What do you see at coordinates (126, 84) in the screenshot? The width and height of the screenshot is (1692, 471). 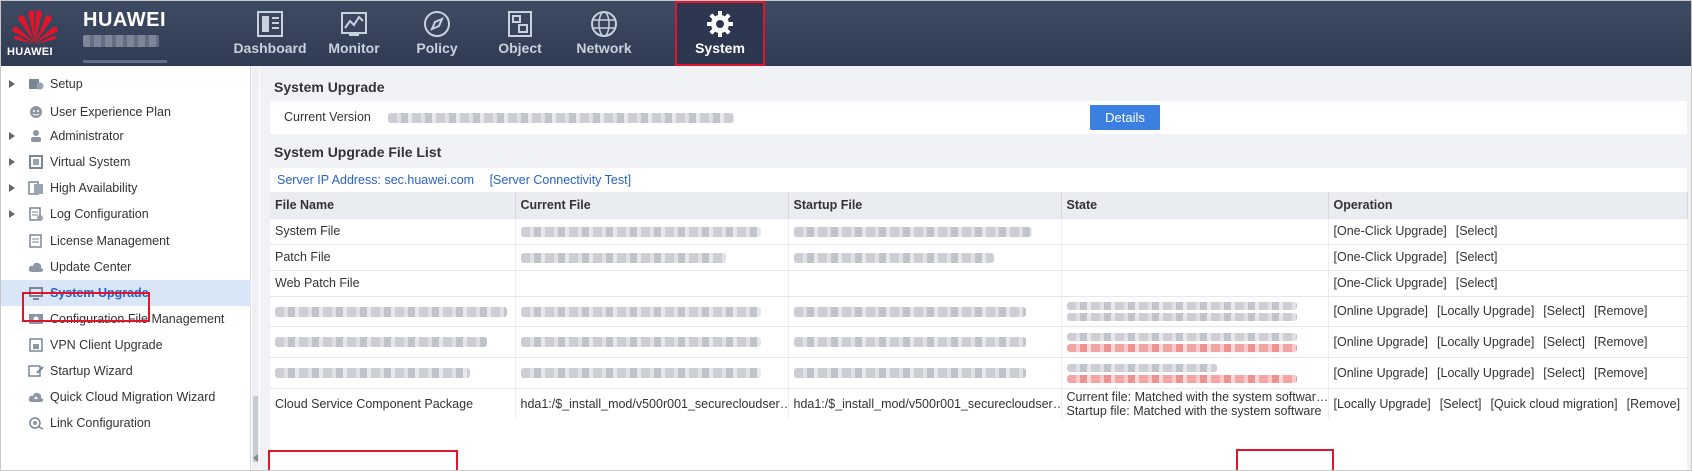 I see `sidebar-item-setup: Setup` at bounding box center [126, 84].